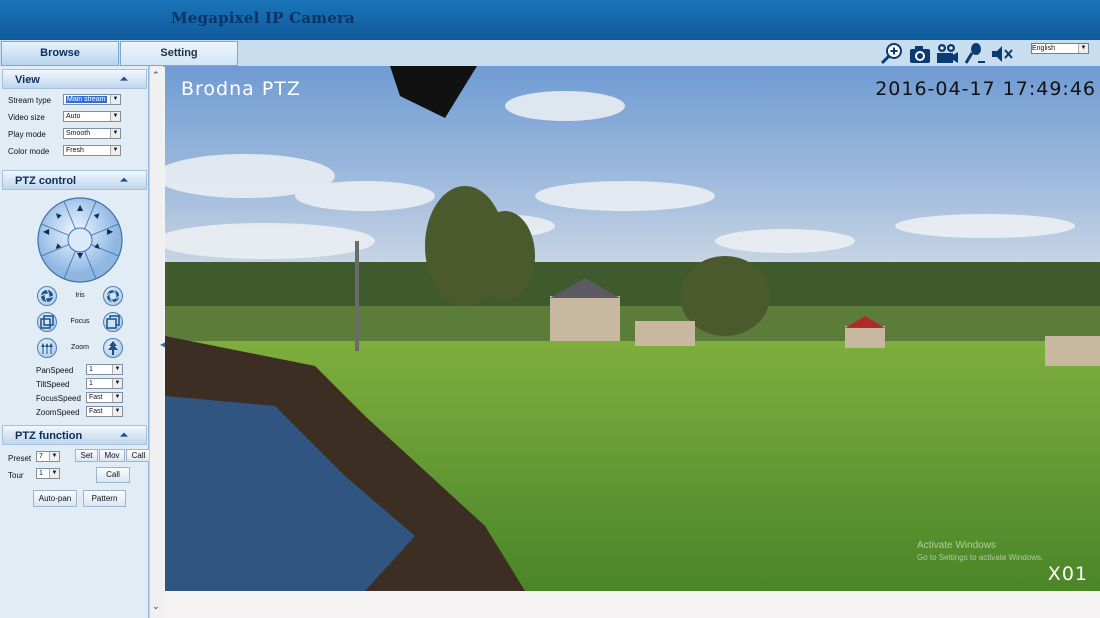 The width and height of the screenshot is (1100, 618). Describe the element at coordinates (96, 411) in the screenshot. I see `zoom-speed-value: Fast` at that location.